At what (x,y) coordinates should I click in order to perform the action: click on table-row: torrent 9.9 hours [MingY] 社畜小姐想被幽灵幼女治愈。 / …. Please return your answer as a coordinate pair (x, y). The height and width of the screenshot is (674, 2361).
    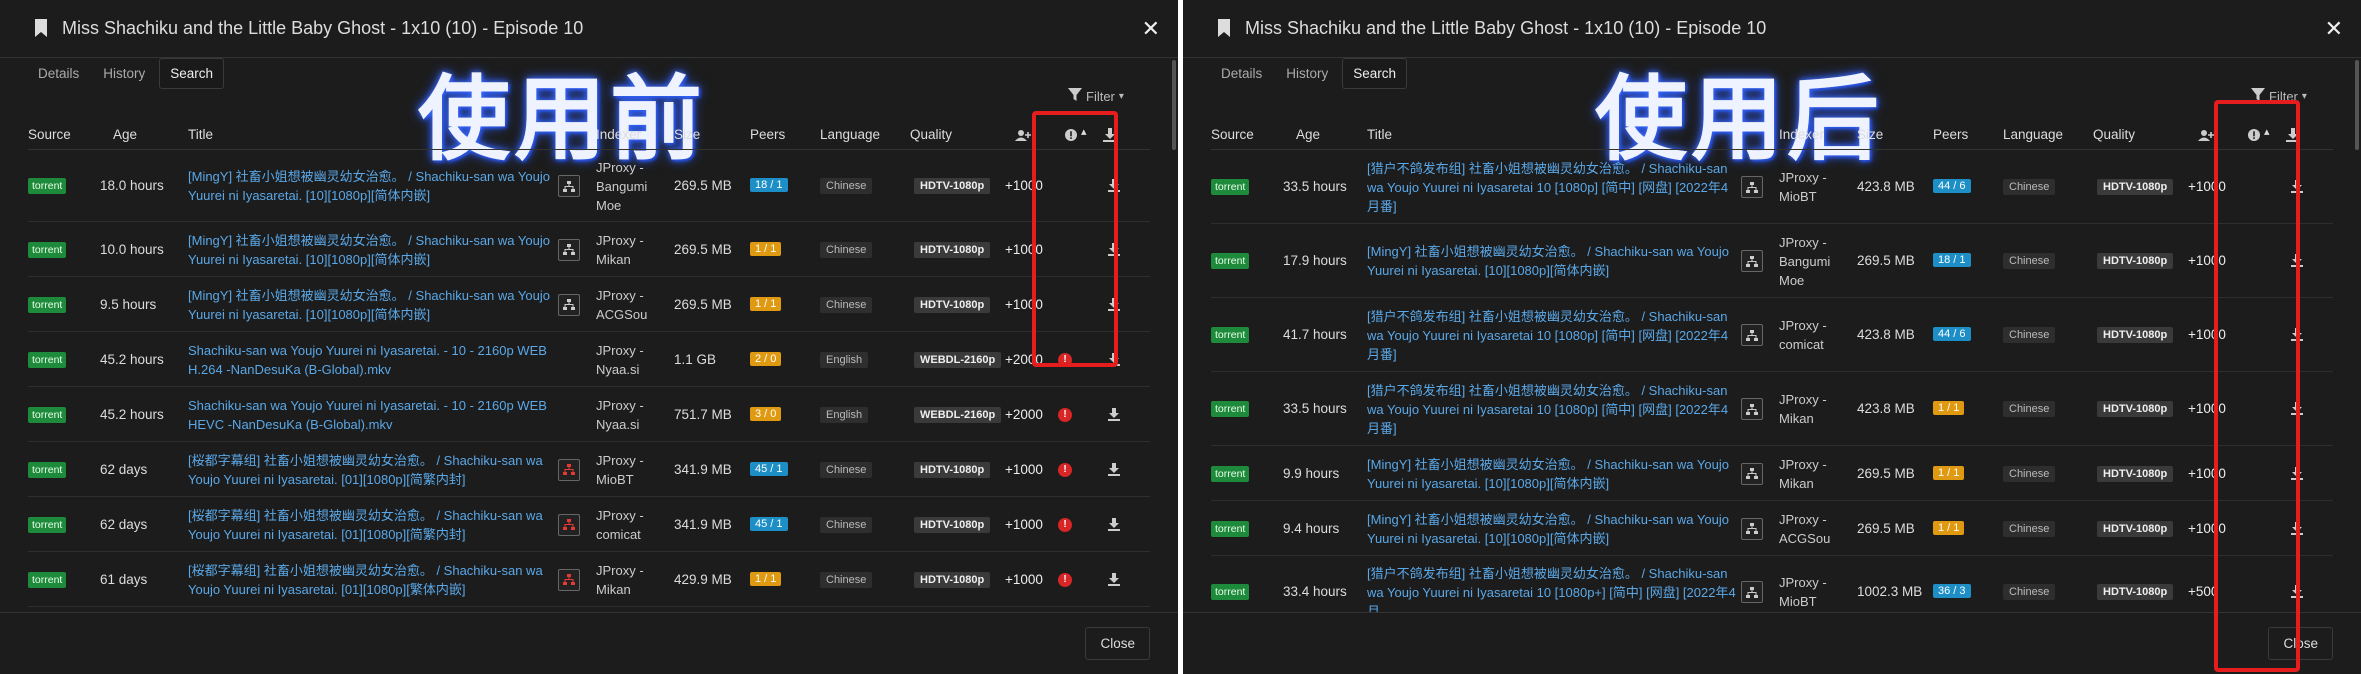
    Looking at the image, I should click on (1772, 473).